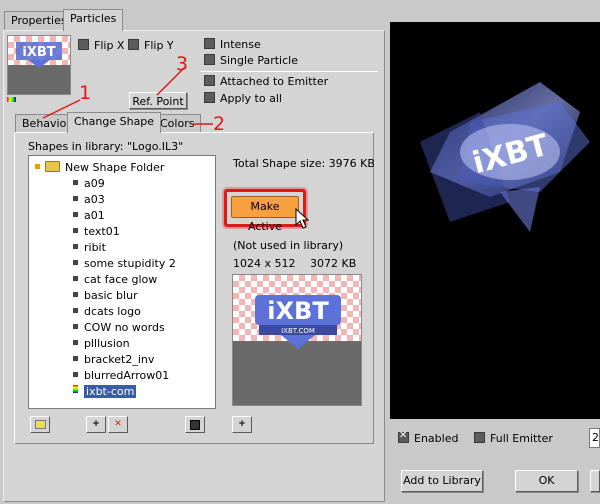 This screenshot has width=600, height=504. What do you see at coordinates (182, 64) in the screenshot?
I see `annotation-3: 3` at bounding box center [182, 64].